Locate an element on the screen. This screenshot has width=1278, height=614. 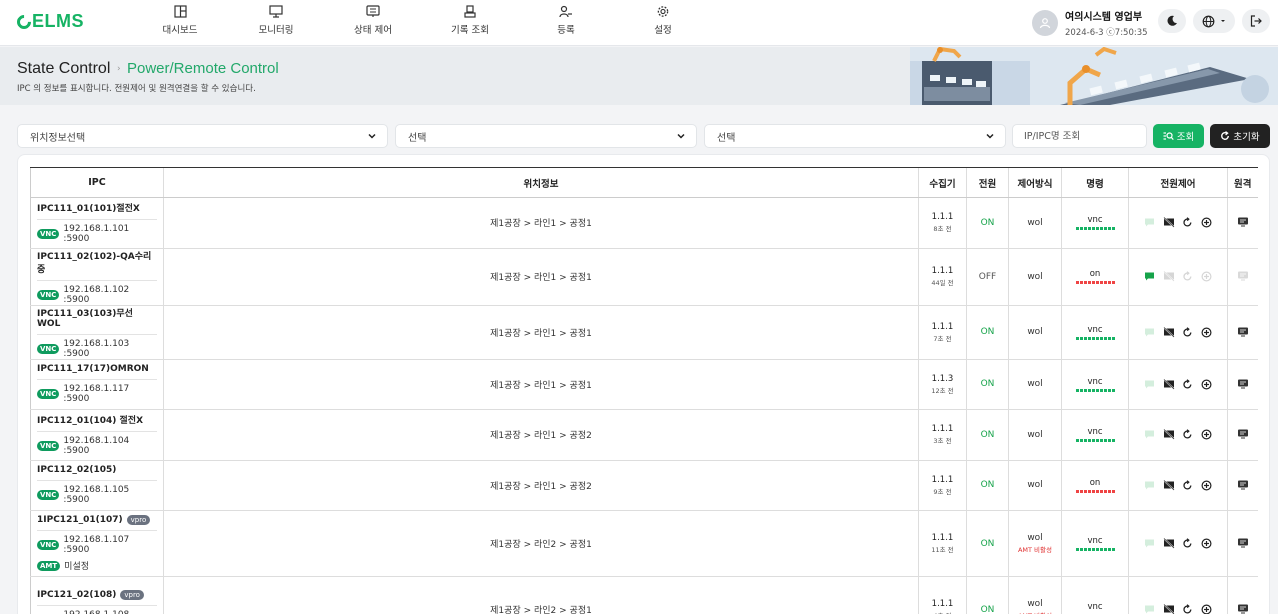
ipc-name: 1IPC121_01(107) is located at coordinates (80, 520).